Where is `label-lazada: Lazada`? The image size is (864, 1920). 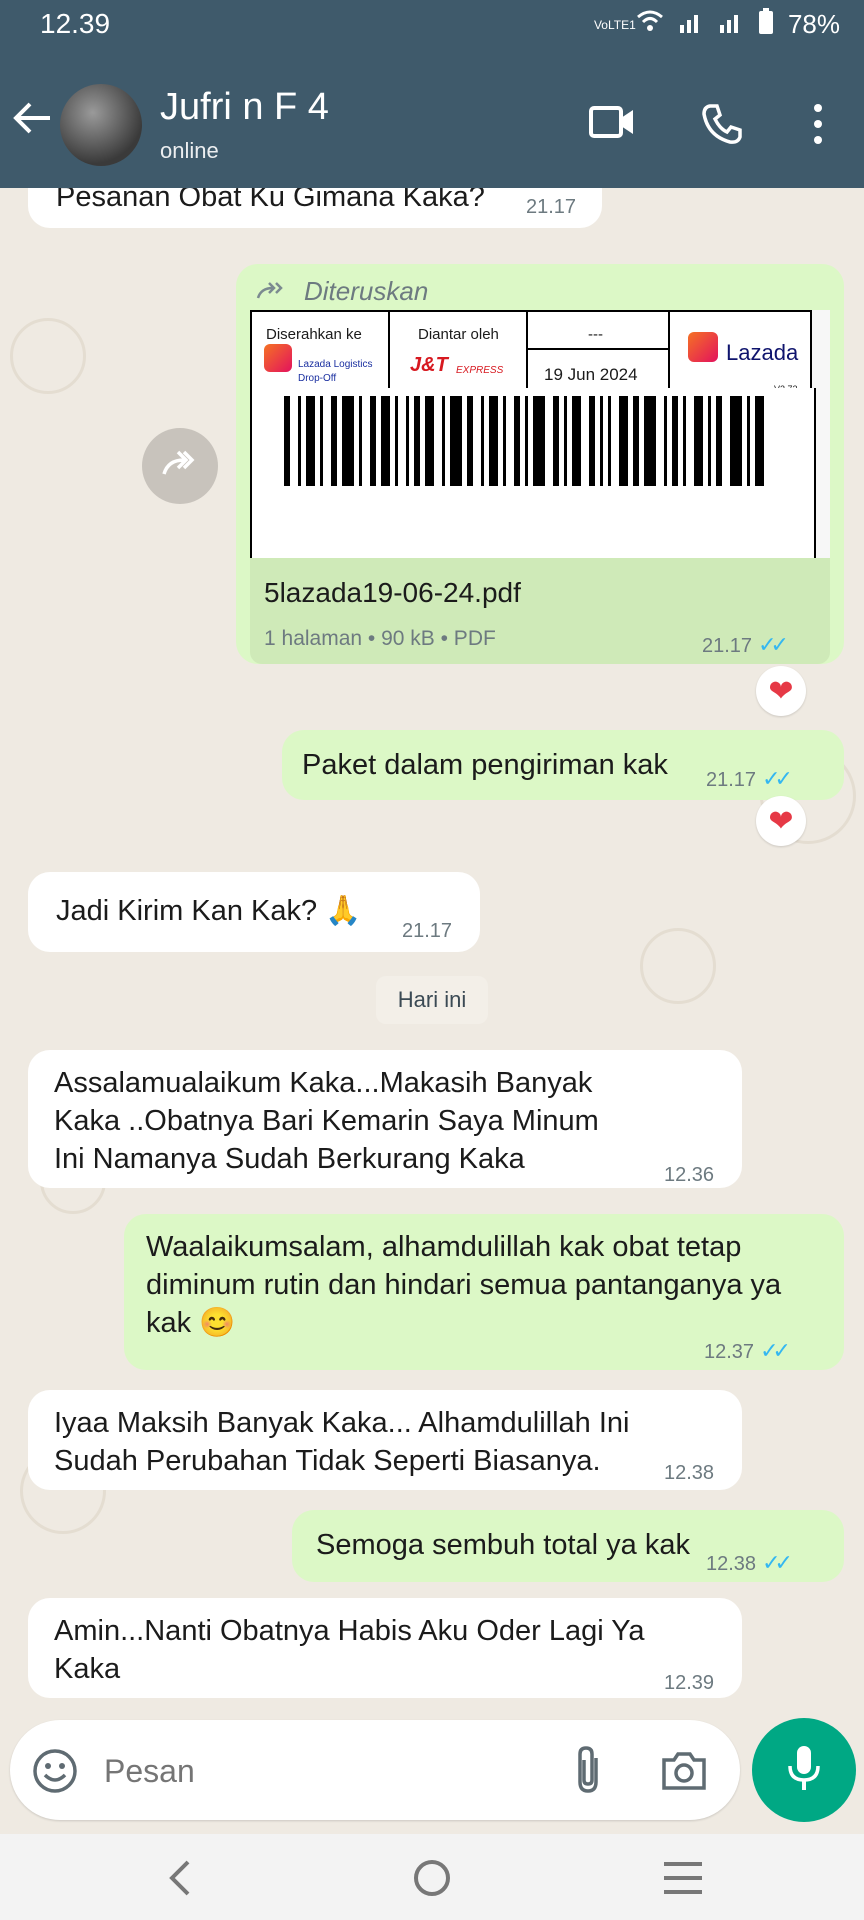
label-lazada: Lazada is located at coordinates (762, 352).